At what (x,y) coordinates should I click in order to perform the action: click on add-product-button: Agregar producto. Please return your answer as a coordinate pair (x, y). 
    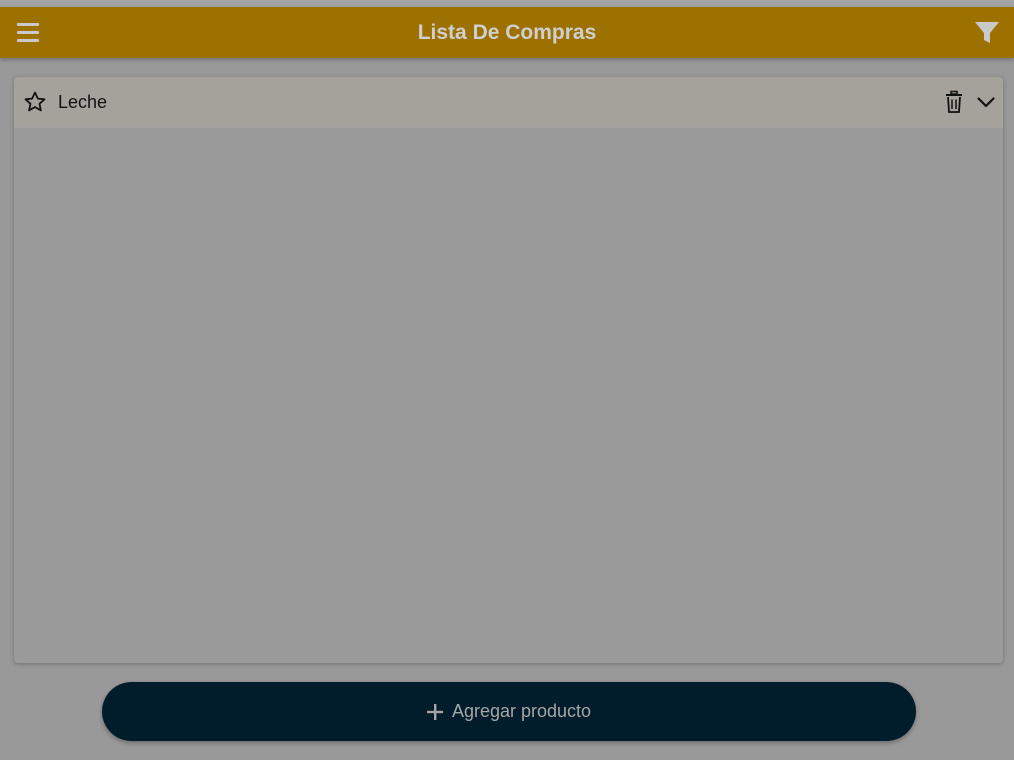
    Looking at the image, I should click on (509, 711).